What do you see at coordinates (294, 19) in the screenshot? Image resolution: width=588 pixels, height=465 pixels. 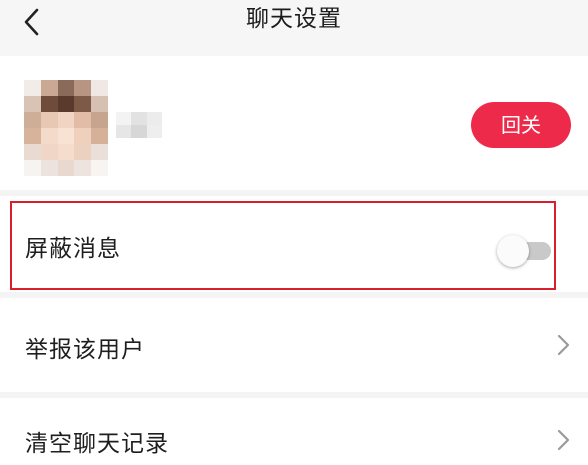 I see `page-title: 聊天设置` at bounding box center [294, 19].